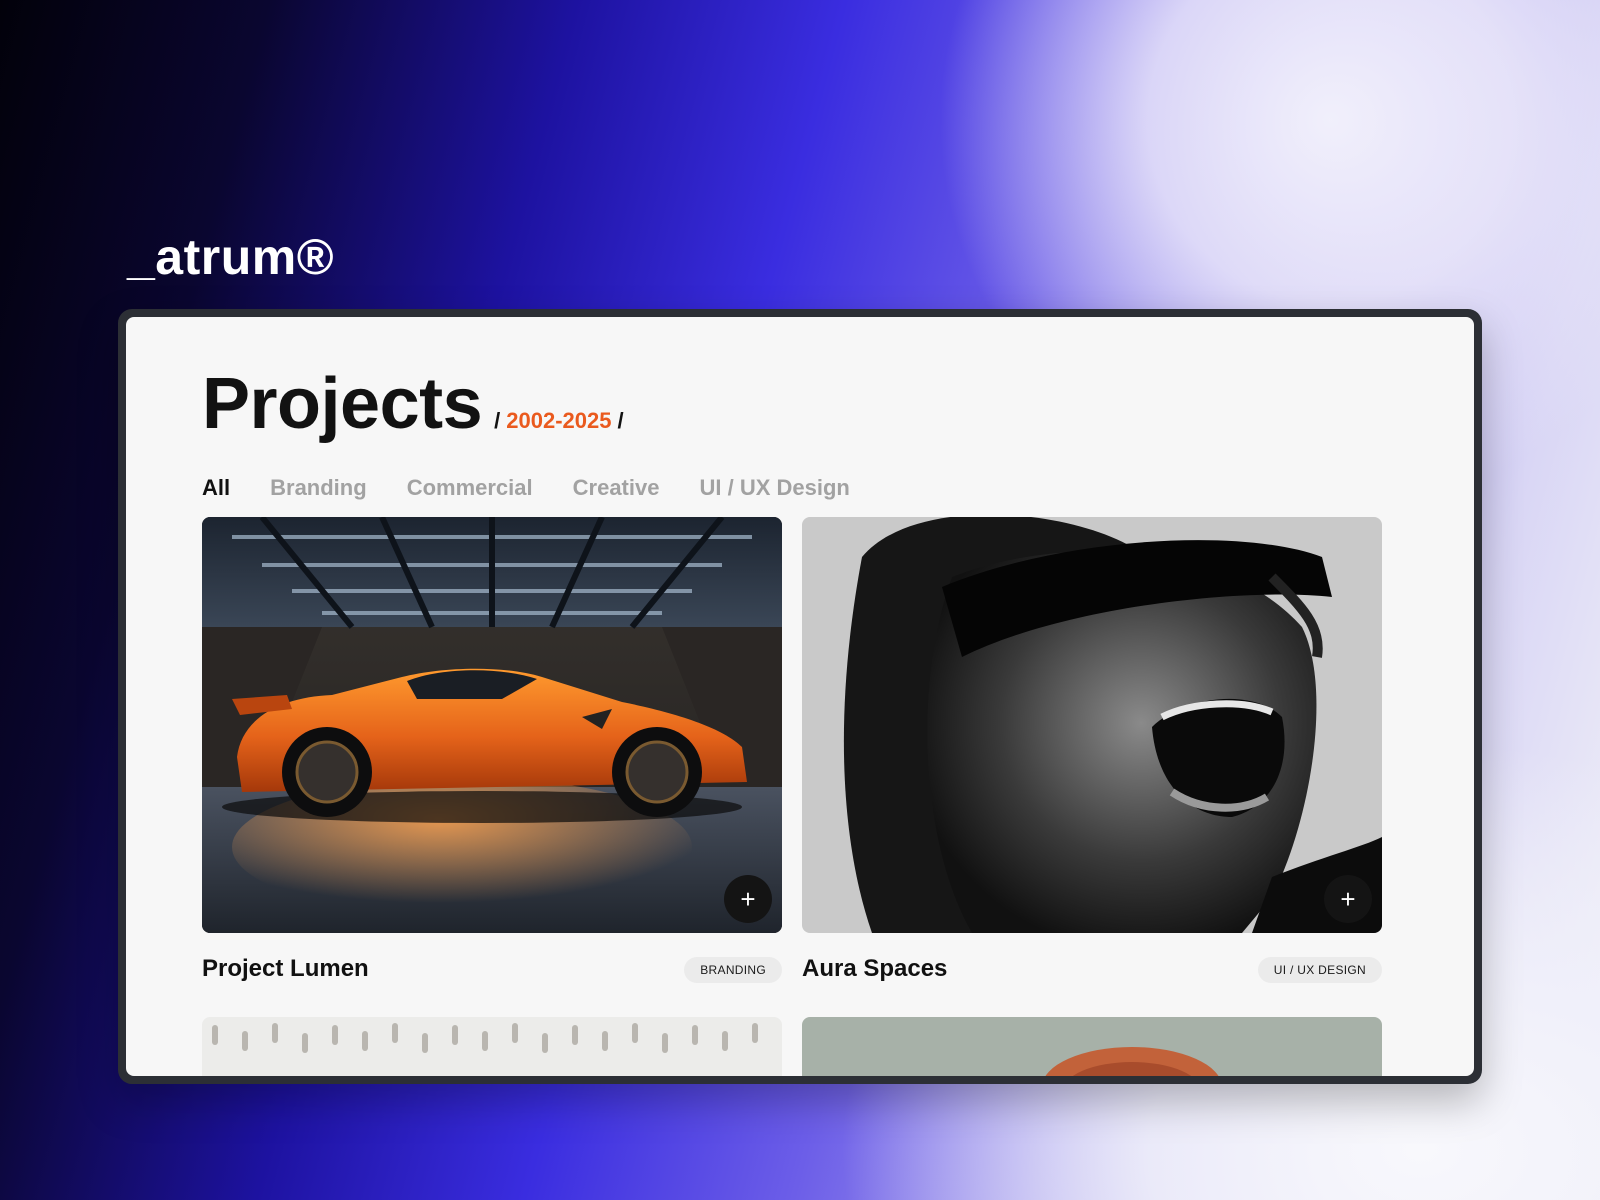  Describe the element at coordinates (470, 488) in the screenshot. I see `filter-tab-commercial: Commercial` at that location.